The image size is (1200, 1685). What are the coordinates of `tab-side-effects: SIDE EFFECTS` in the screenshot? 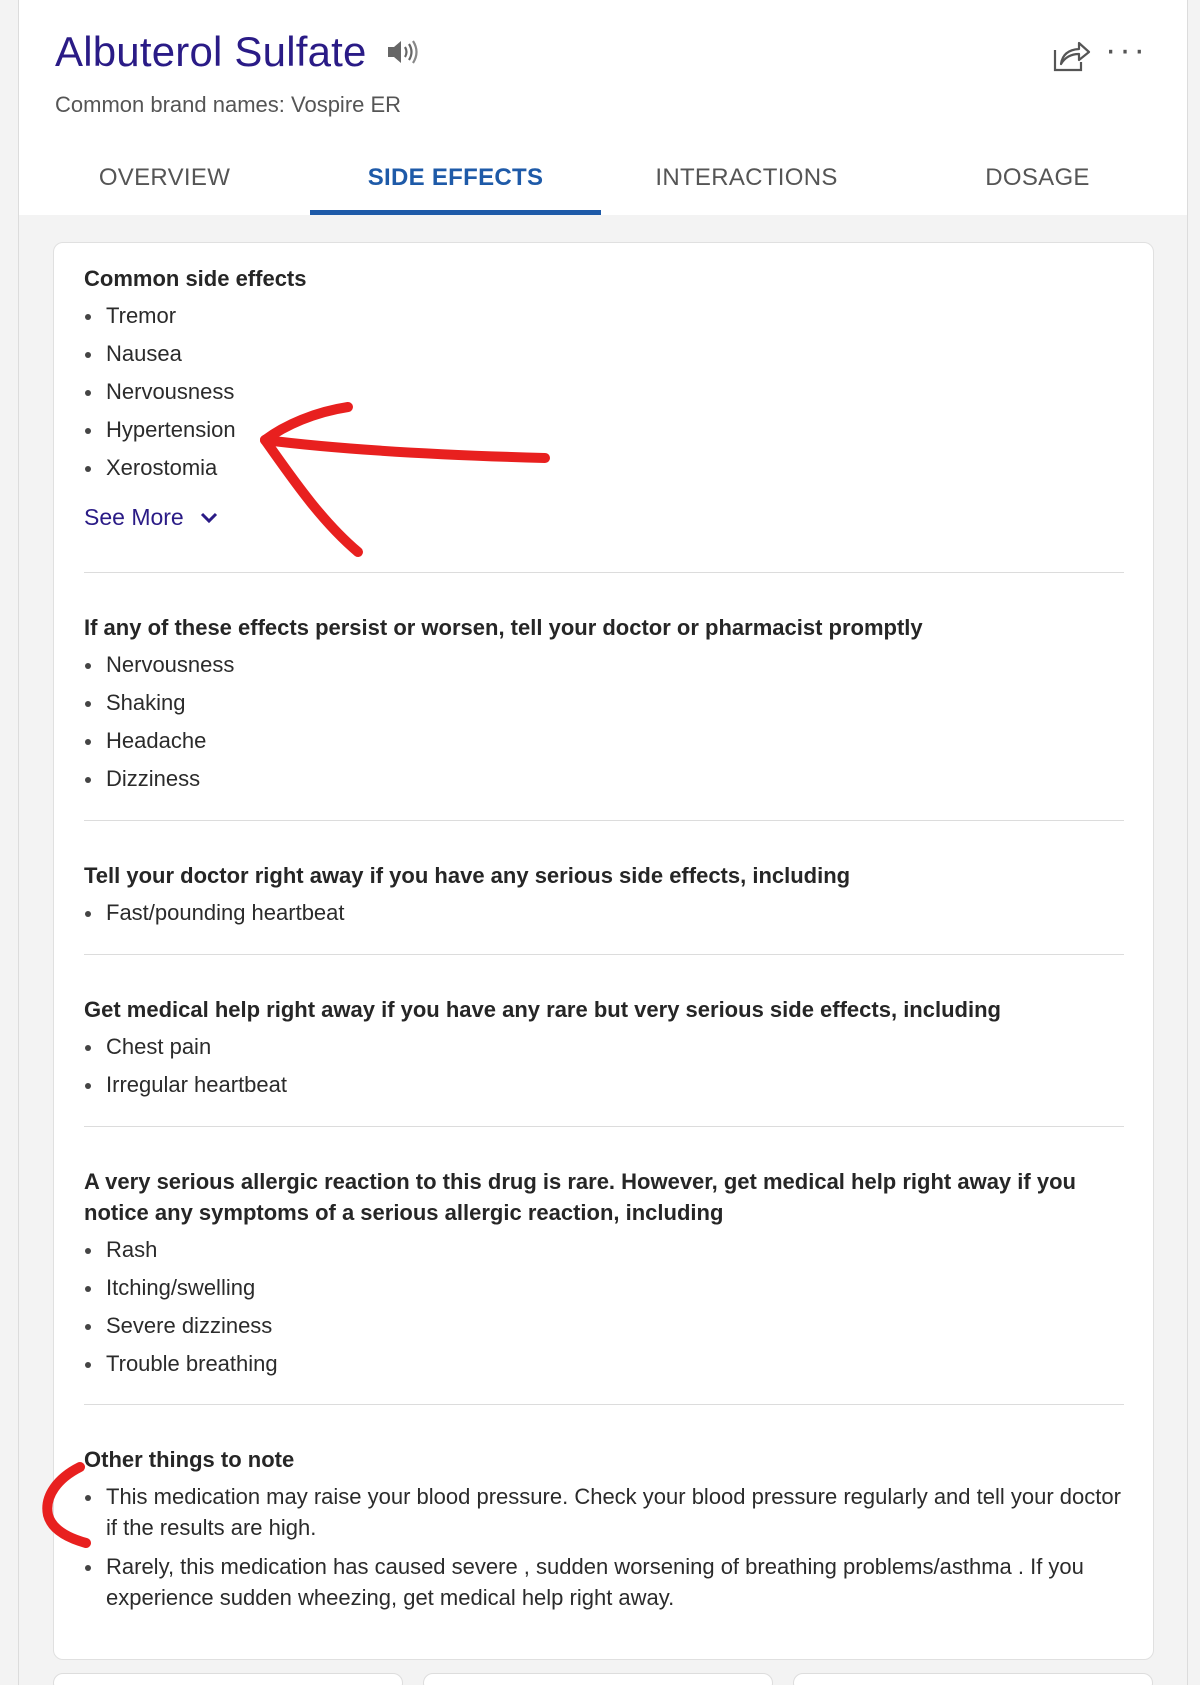 It's located at (455, 182).